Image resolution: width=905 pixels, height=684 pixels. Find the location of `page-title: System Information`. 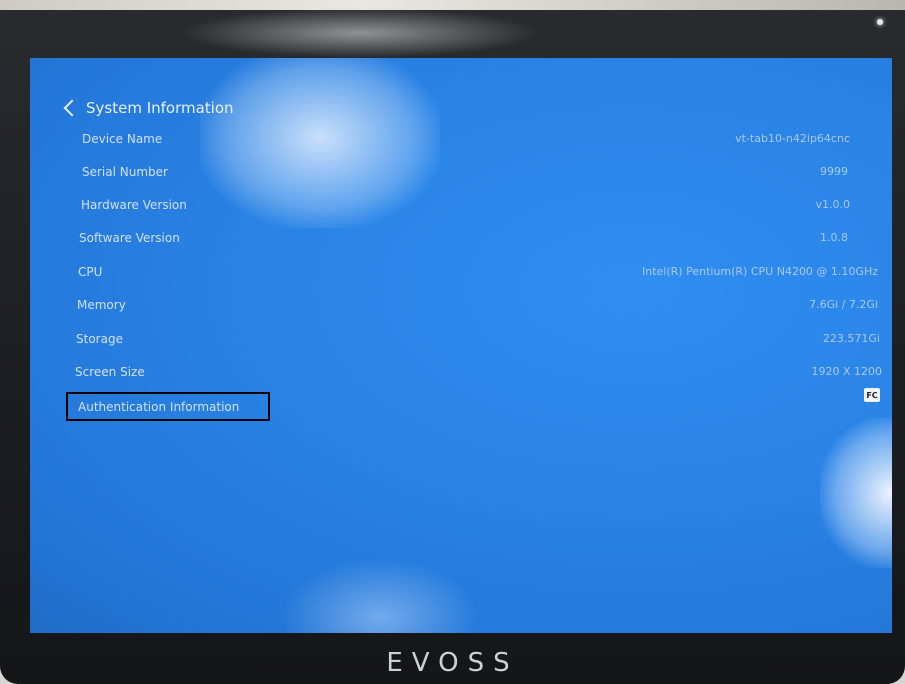

page-title: System Information is located at coordinates (160, 108).